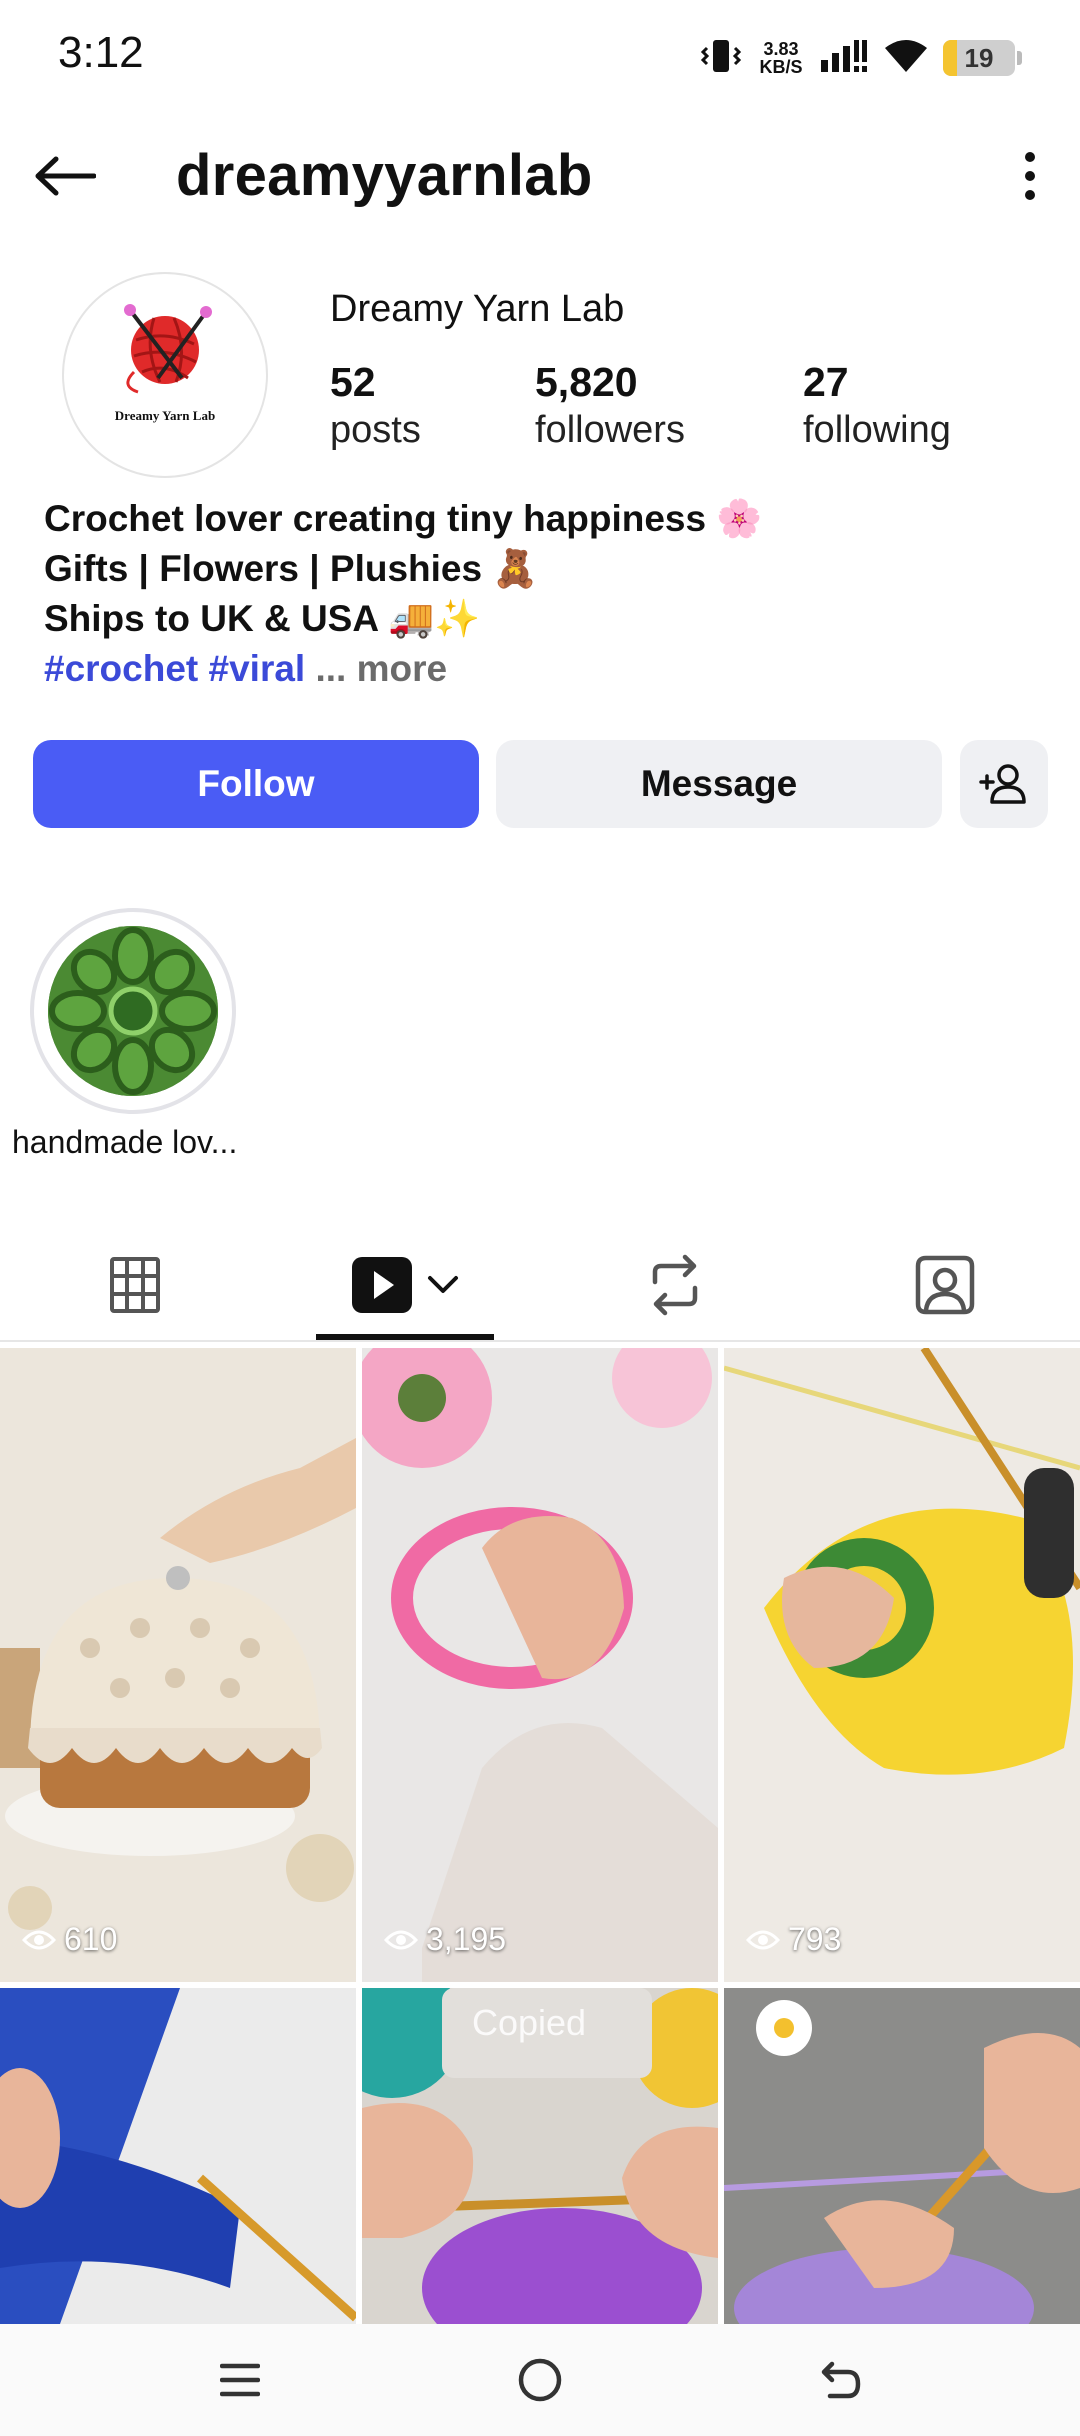 This screenshot has width=1080, height=2436. I want to click on battery-level: 19, so click(979, 57).